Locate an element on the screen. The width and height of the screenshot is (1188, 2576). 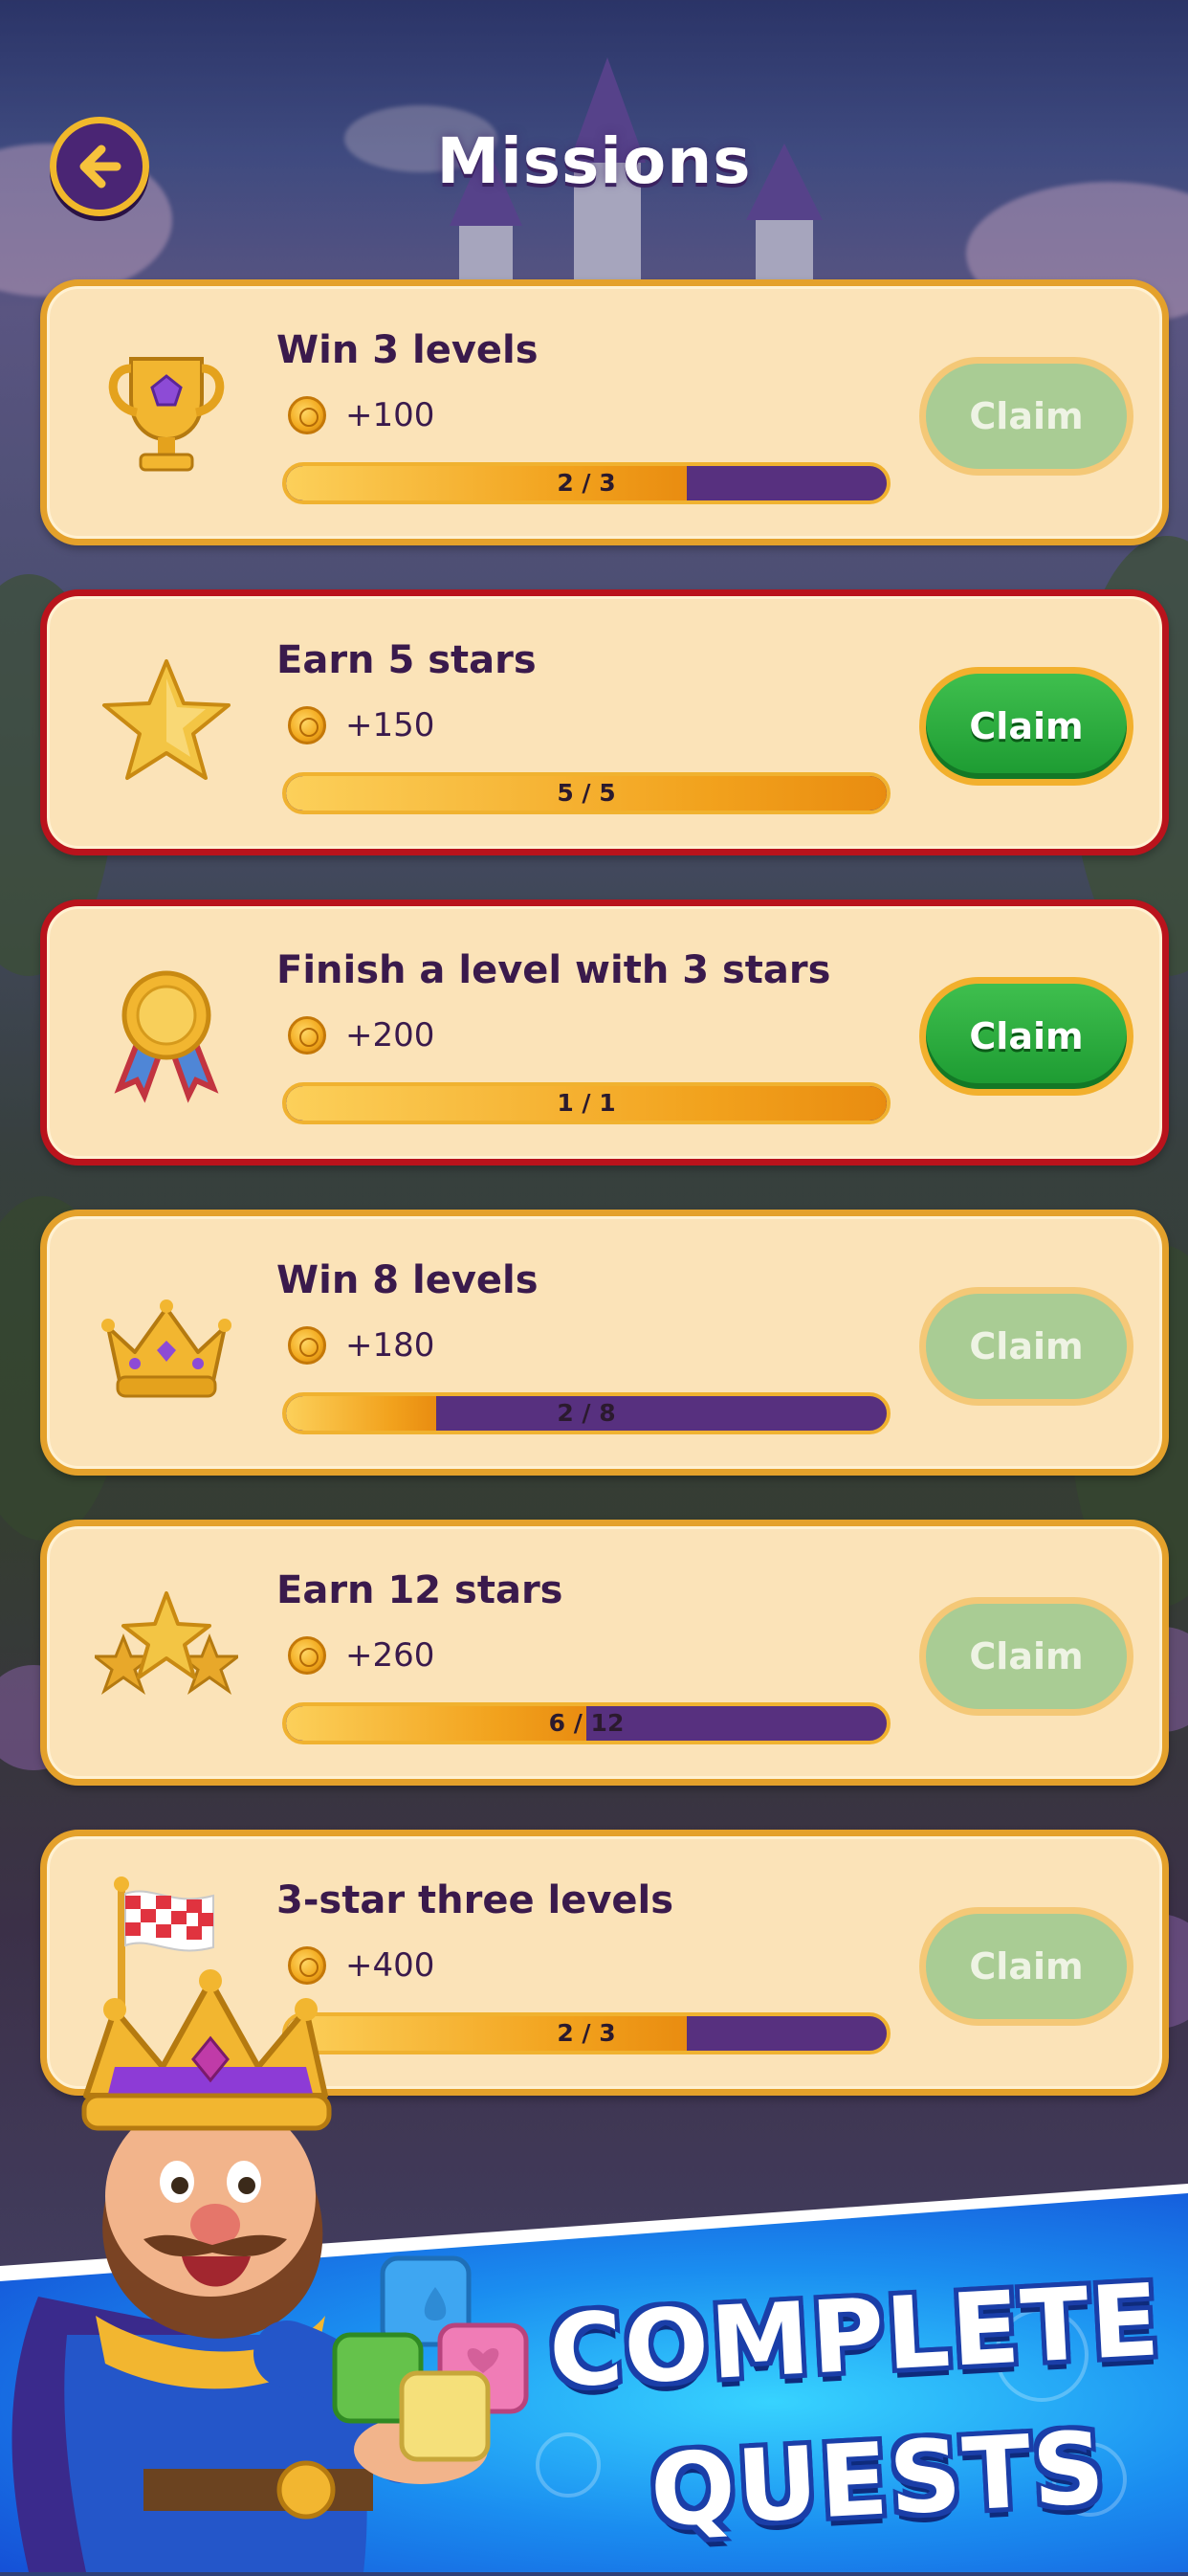
mission-reward: +260 is located at coordinates (361, 1655).